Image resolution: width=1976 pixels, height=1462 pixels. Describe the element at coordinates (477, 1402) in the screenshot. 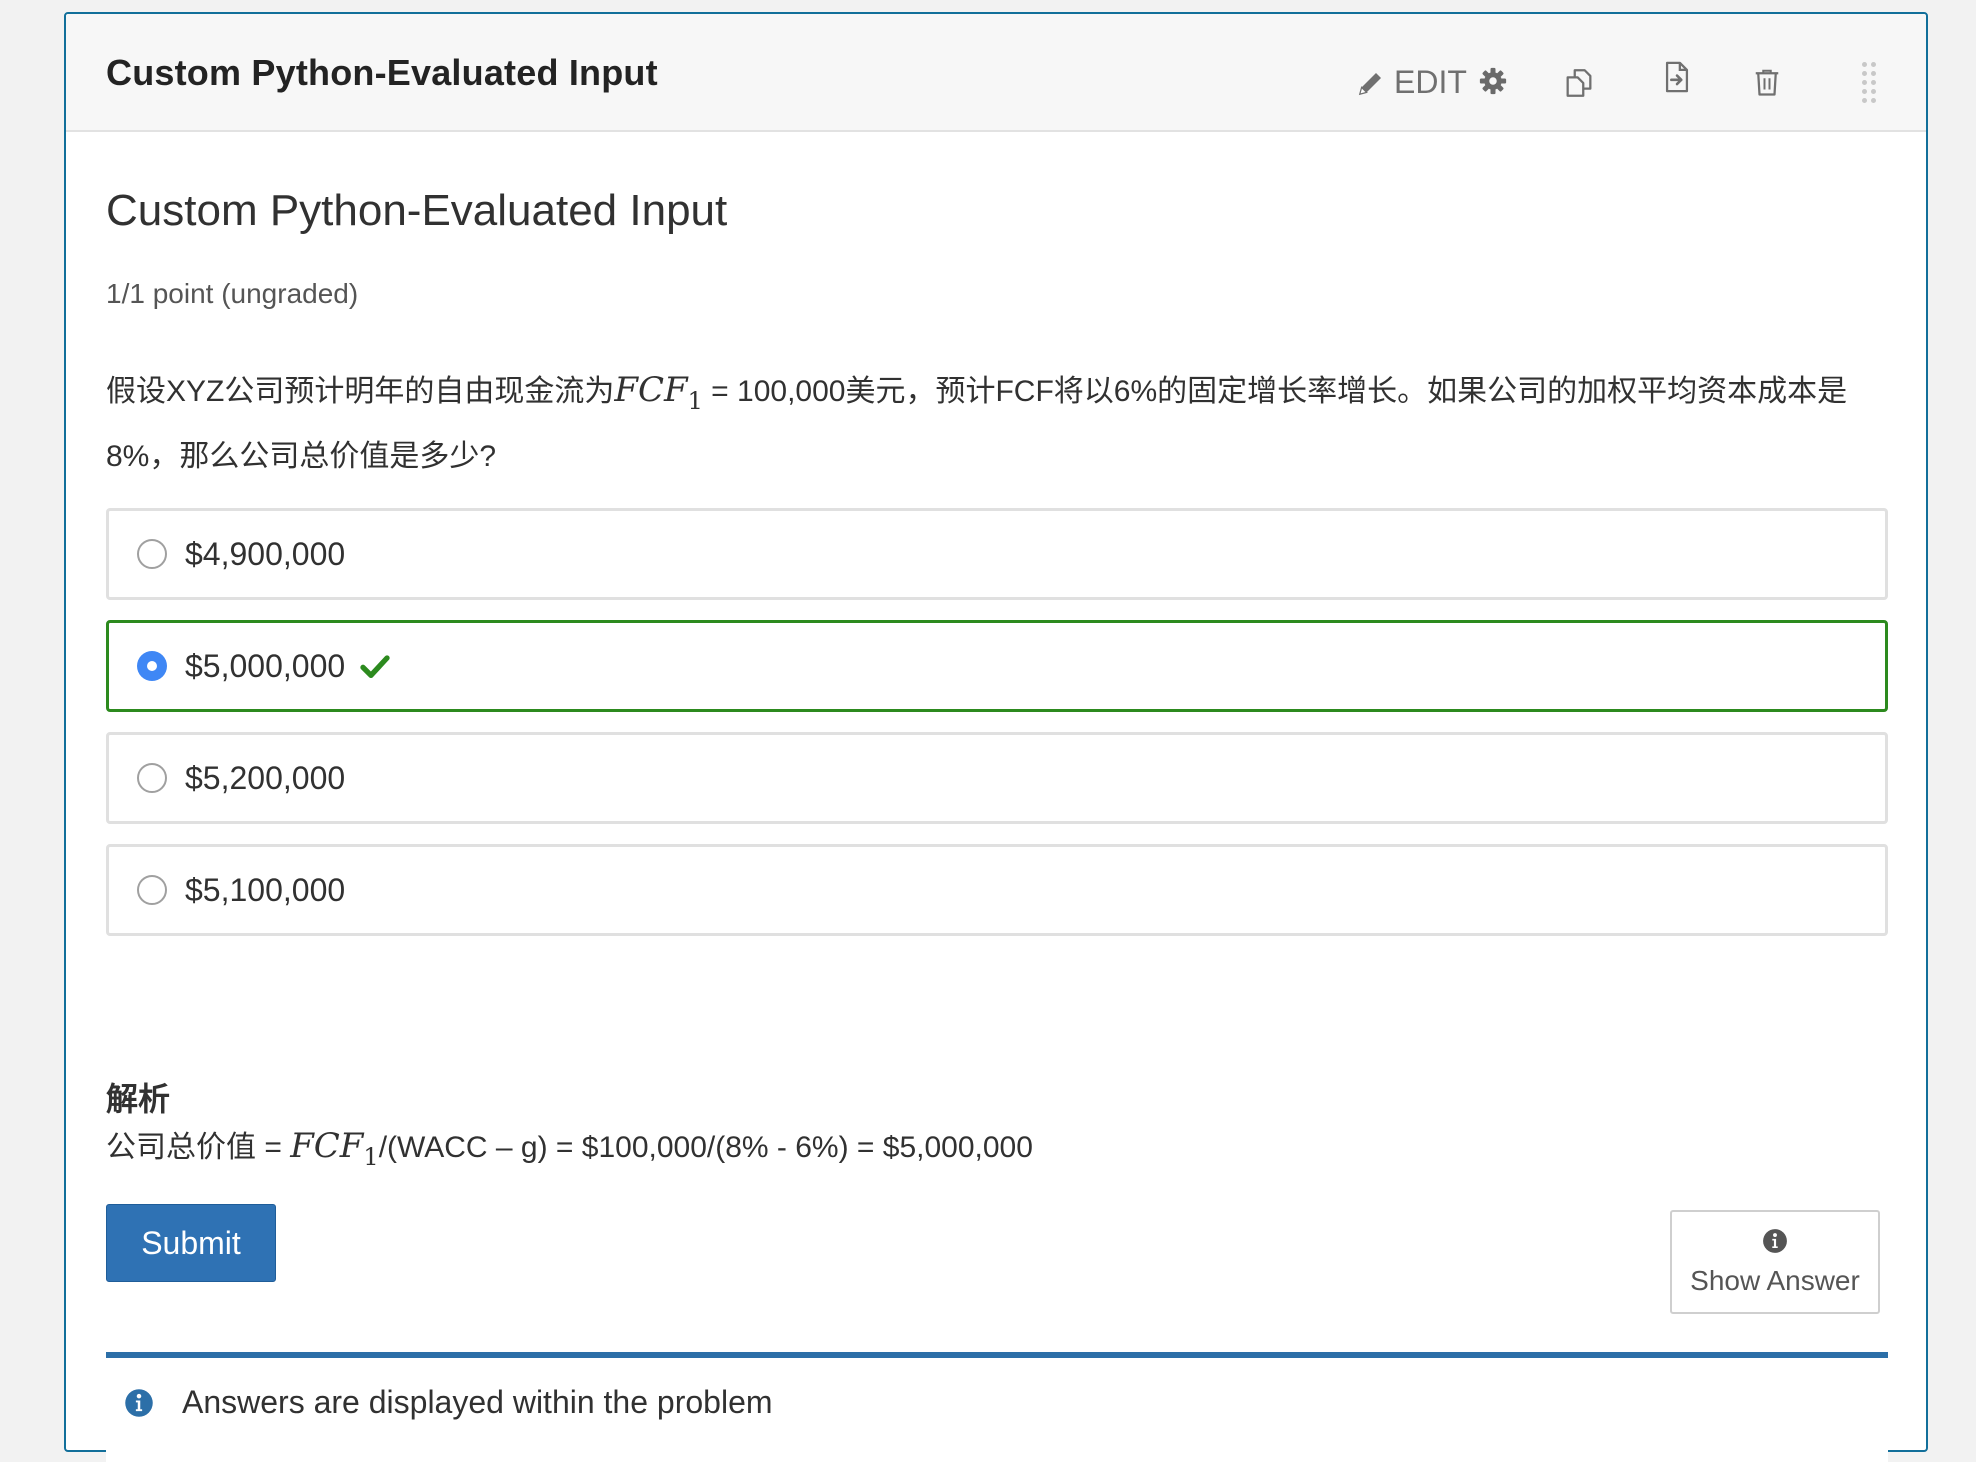

I see `notification-text: Answers are displayed within the problem` at that location.